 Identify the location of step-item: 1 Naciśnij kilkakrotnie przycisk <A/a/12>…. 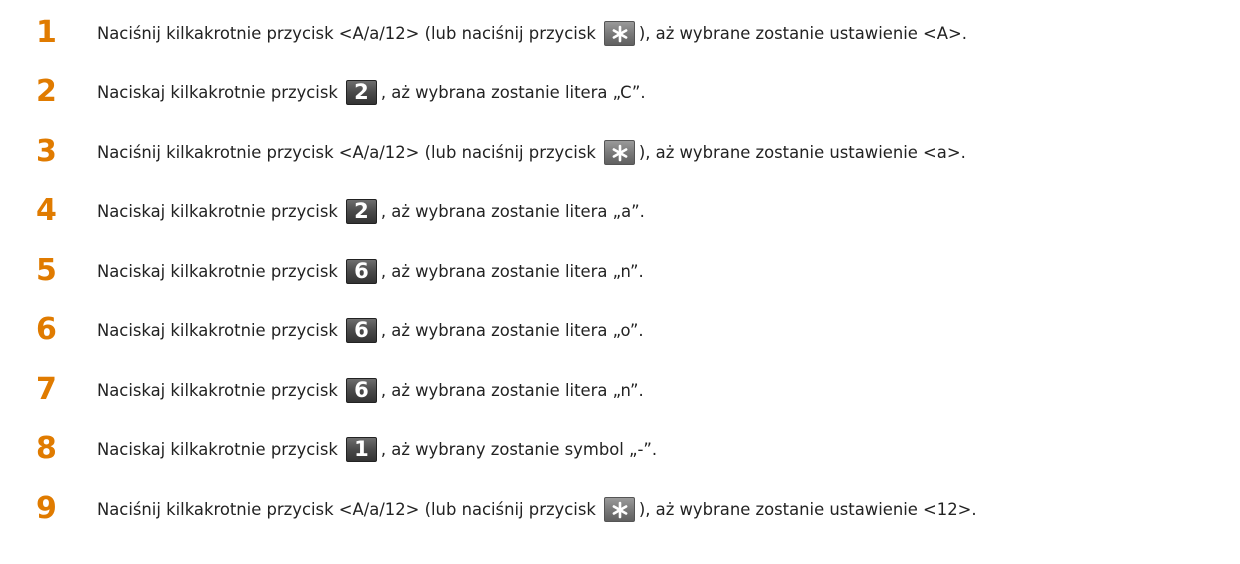
(620, 33).